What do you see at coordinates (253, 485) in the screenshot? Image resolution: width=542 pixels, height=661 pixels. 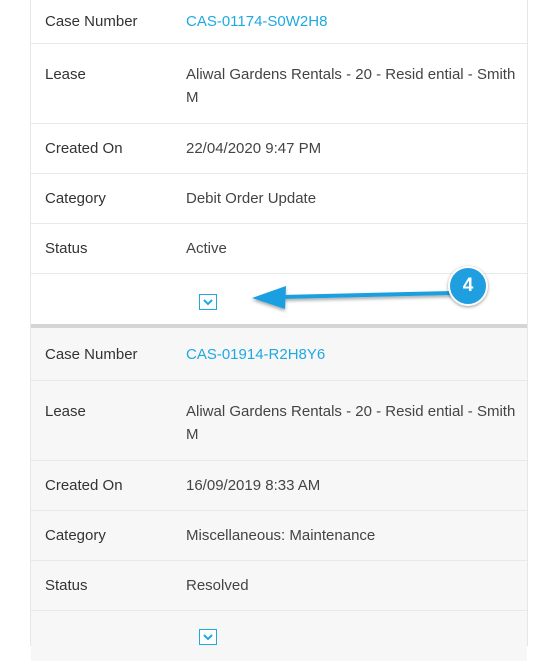 I see `created-on-value: 16/09/2019 8:33 AM` at bounding box center [253, 485].